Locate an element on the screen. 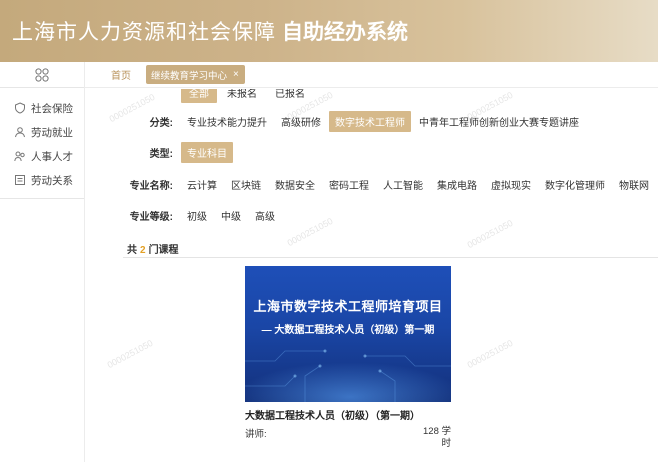 Image resolution: width=658 pixels, height=462 pixels. category-option: 高级研修 is located at coordinates (301, 121).